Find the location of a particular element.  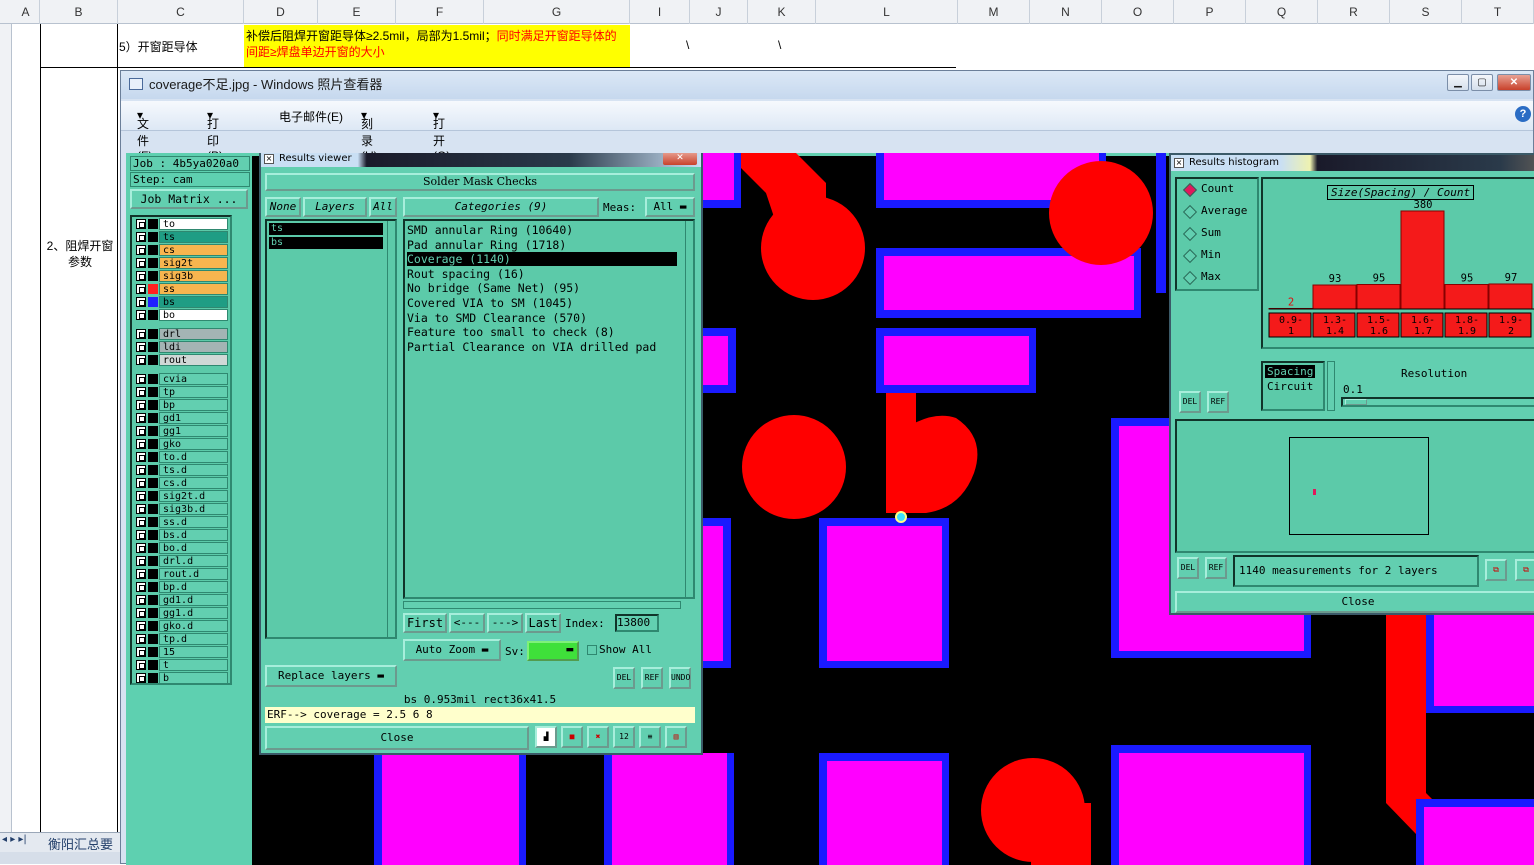

layer-row-drl-d: drl.d is located at coordinates (180, 561).